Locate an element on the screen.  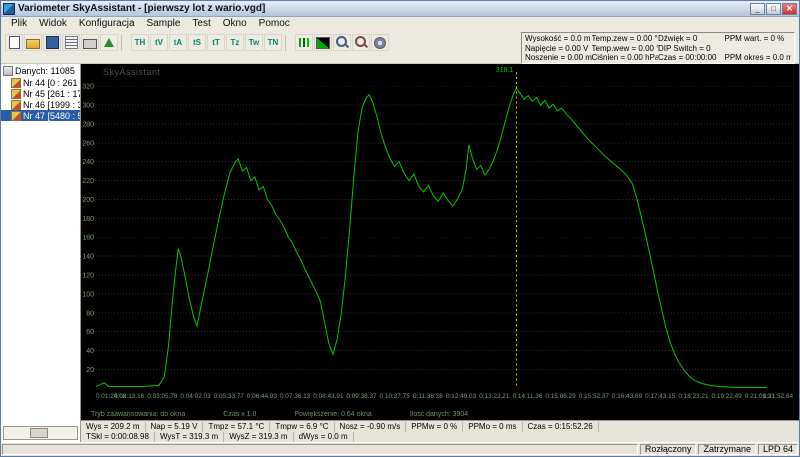
svg-text: 0:03:05.78 is located at coordinates (162, 396).